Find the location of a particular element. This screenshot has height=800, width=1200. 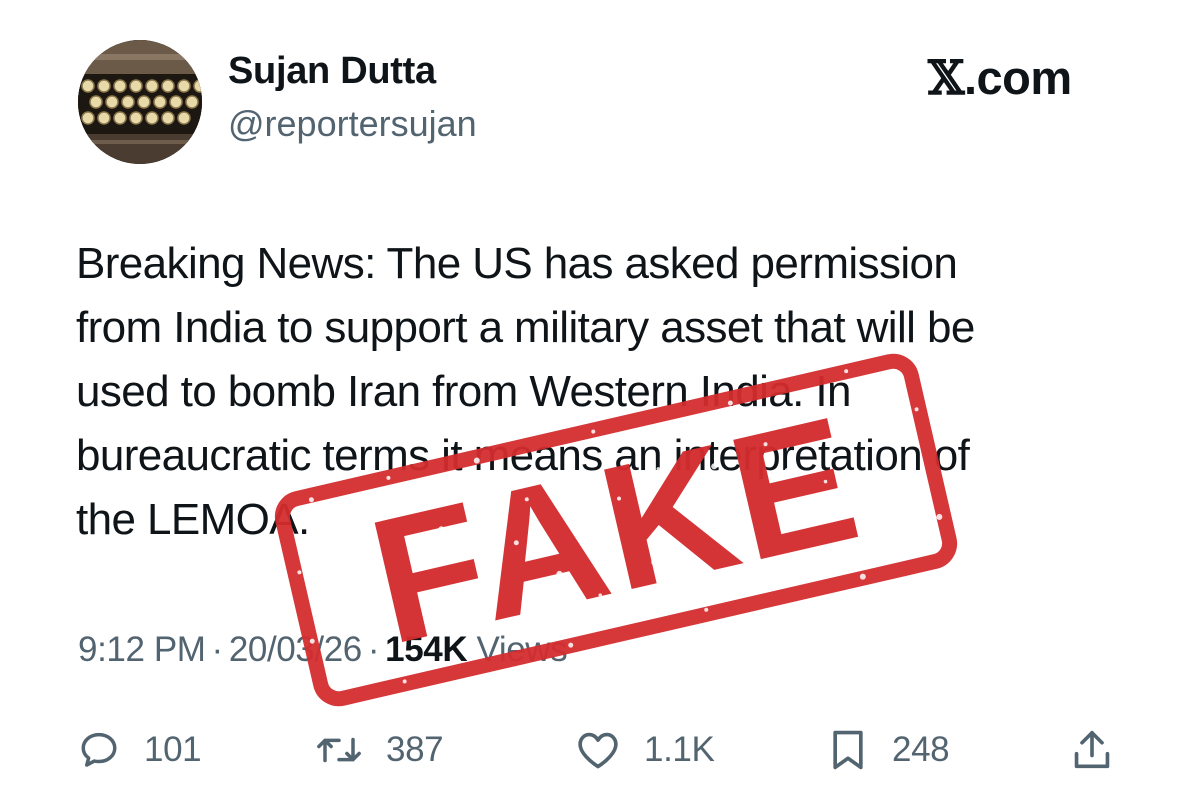

share-button is located at coordinates (1092, 750).